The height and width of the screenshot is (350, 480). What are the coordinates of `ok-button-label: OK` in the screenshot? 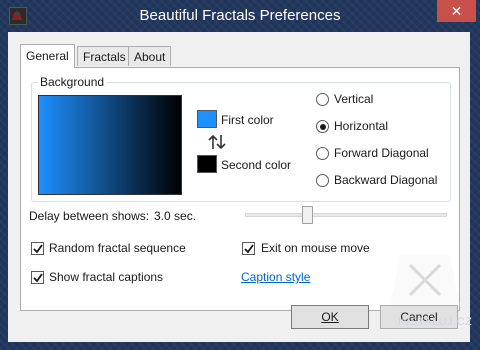 It's located at (330, 317).